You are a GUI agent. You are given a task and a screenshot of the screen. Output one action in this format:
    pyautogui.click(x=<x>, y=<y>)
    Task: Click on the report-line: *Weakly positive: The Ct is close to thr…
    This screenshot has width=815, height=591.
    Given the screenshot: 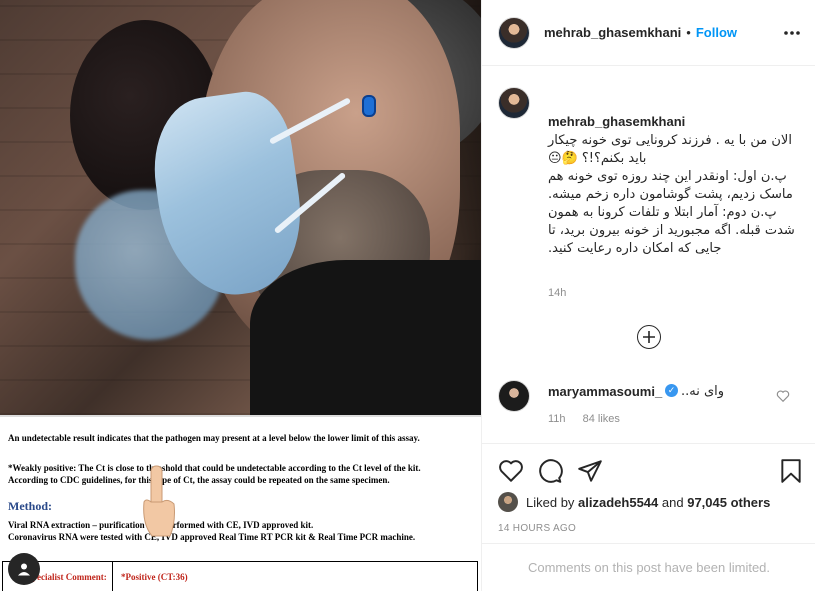 What is the action you would take?
    pyautogui.click(x=214, y=468)
    